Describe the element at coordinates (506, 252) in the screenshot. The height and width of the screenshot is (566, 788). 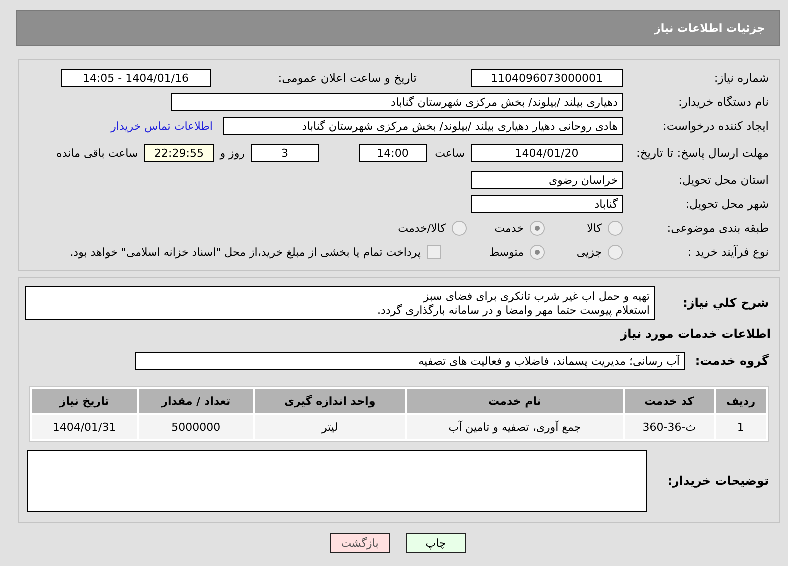
I see `radio-label: متوسط` at that location.